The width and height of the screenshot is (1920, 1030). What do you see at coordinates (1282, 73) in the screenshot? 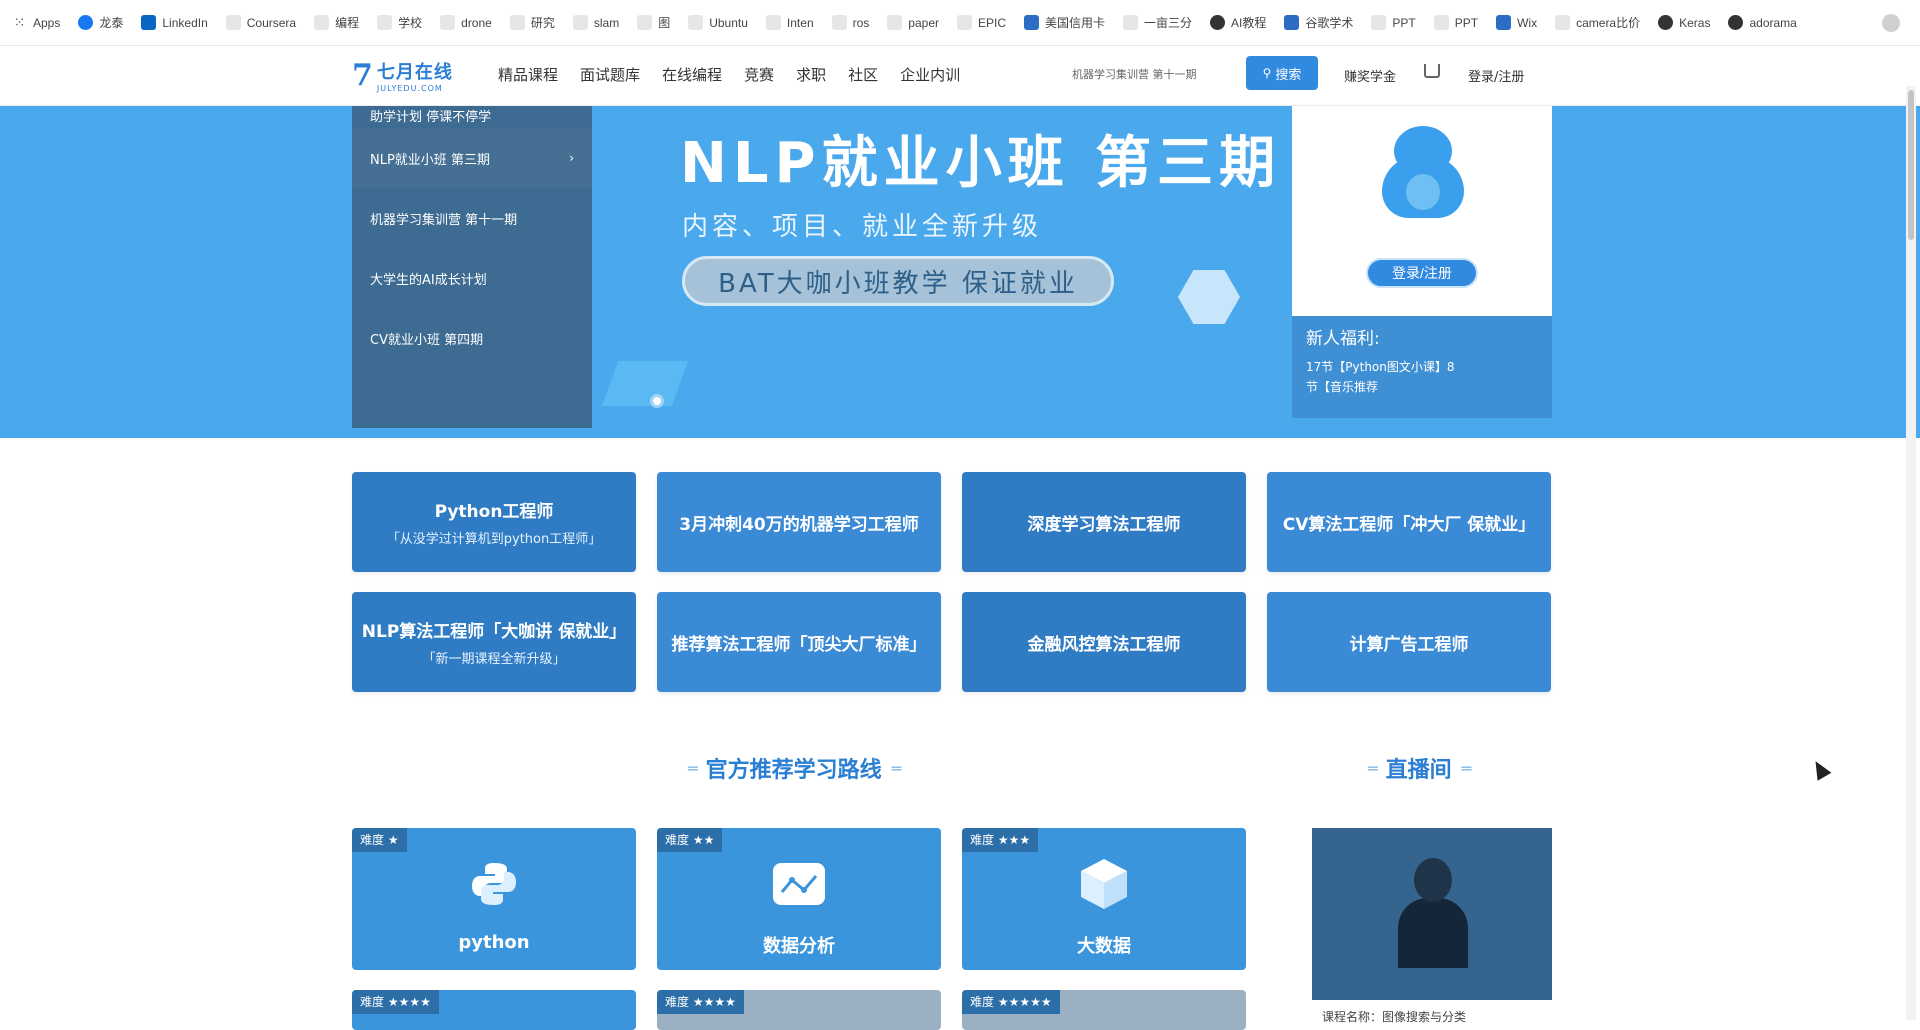
I see `search-button: ⚲ 搜索` at bounding box center [1282, 73].